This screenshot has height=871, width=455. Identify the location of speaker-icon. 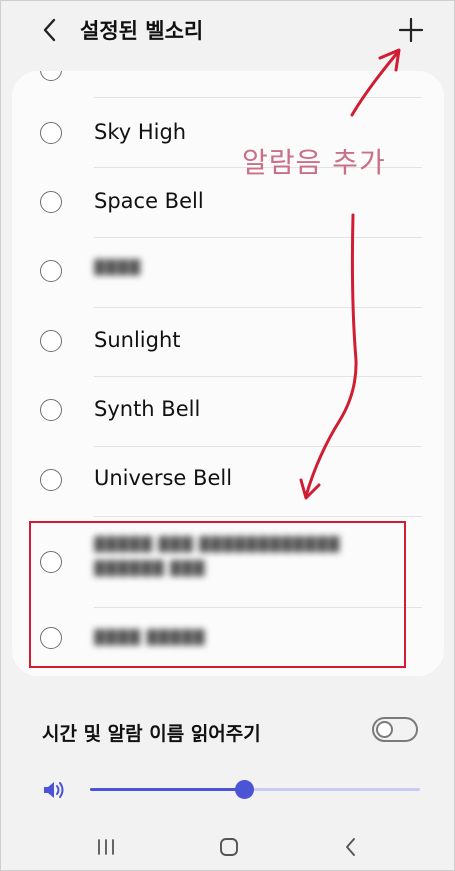
(54, 790).